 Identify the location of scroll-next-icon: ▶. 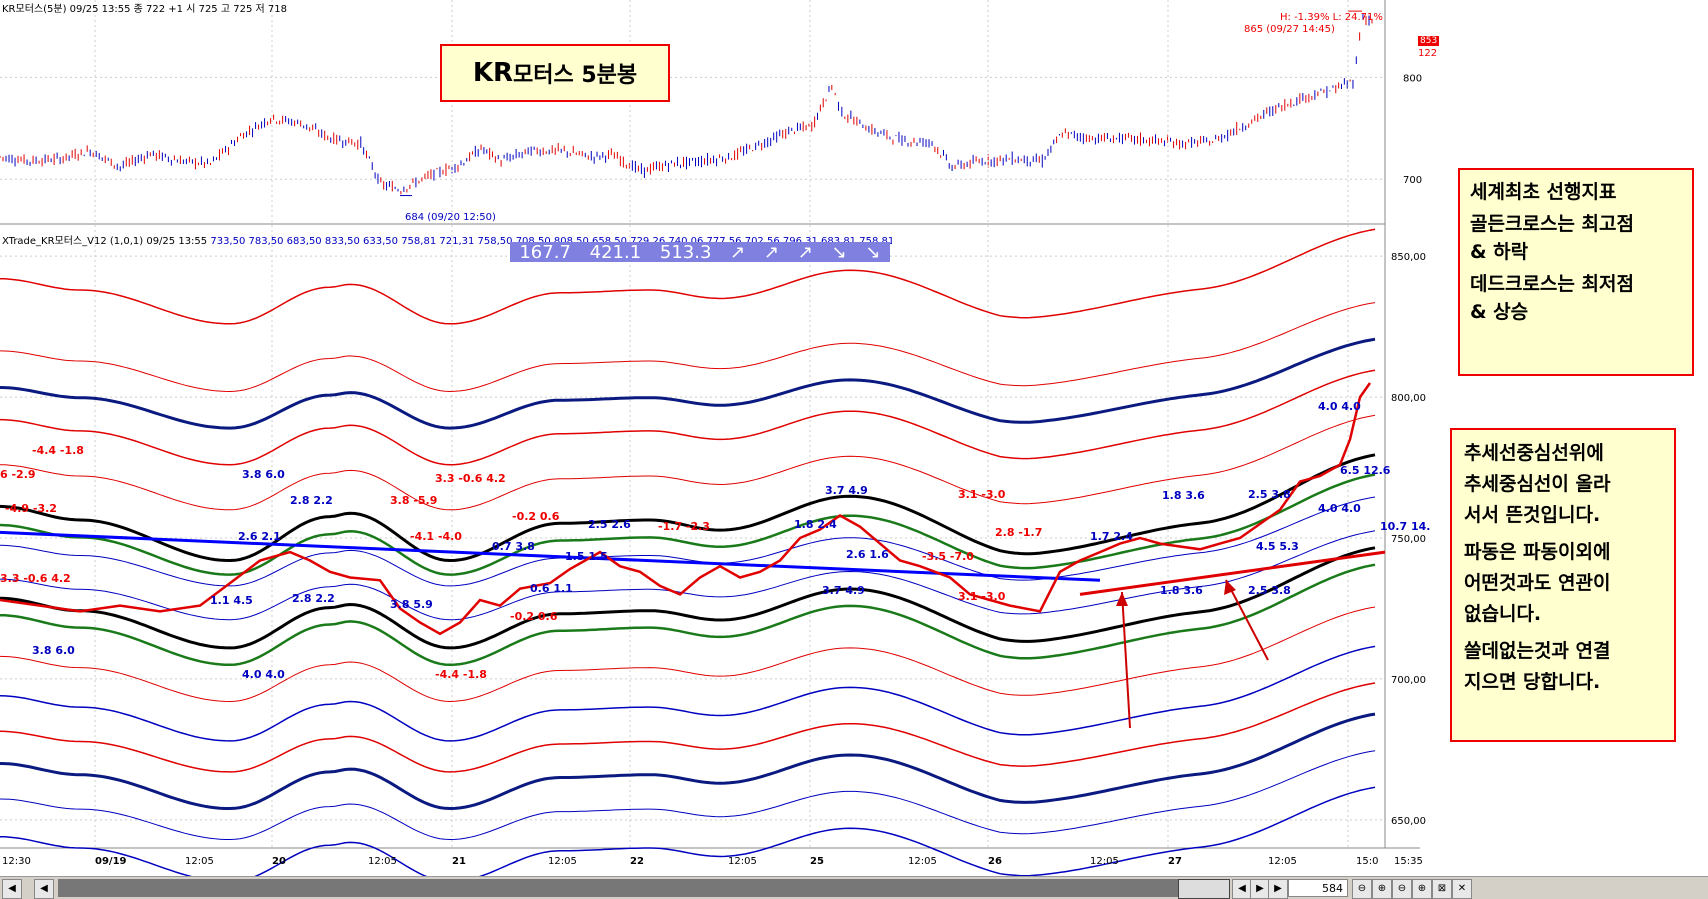
(1260, 889).